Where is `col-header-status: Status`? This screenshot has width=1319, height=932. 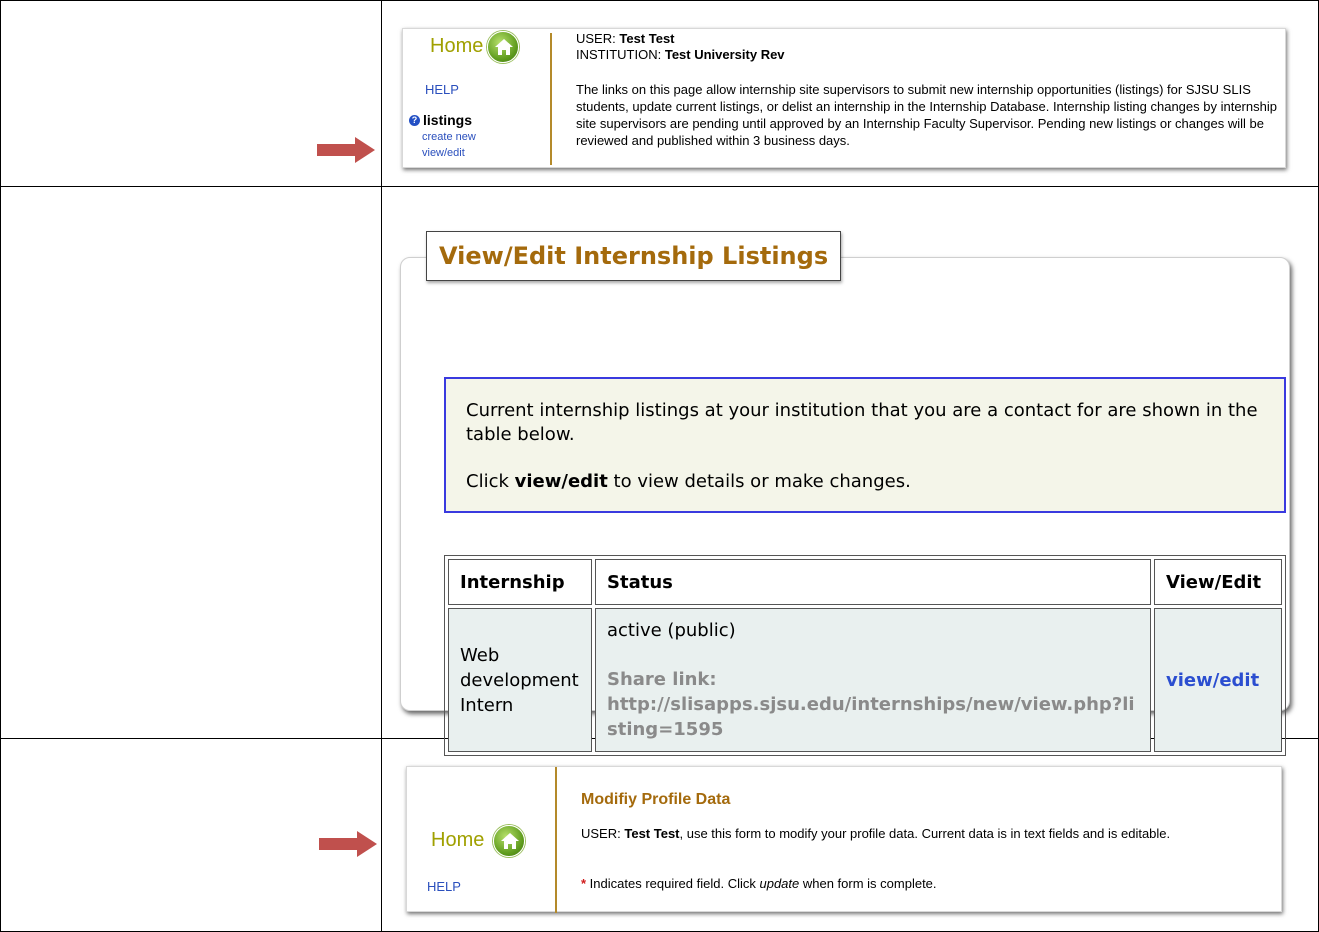
col-header-status: Status is located at coordinates (873, 582).